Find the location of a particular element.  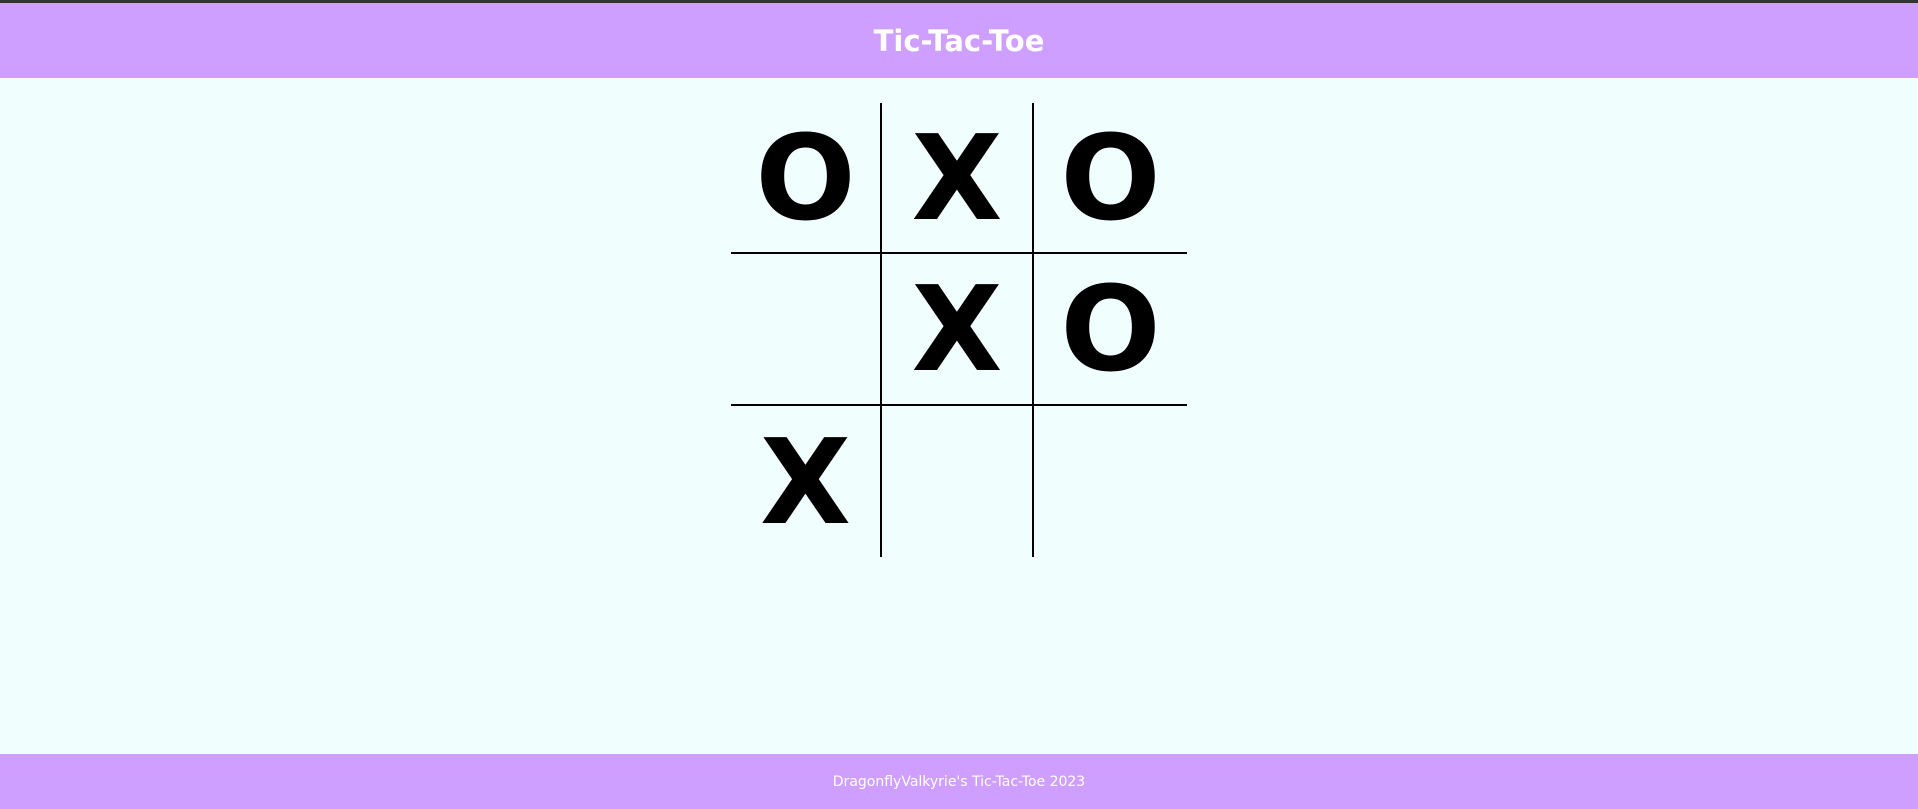

board-cell-1: X is located at coordinates (958, 178).